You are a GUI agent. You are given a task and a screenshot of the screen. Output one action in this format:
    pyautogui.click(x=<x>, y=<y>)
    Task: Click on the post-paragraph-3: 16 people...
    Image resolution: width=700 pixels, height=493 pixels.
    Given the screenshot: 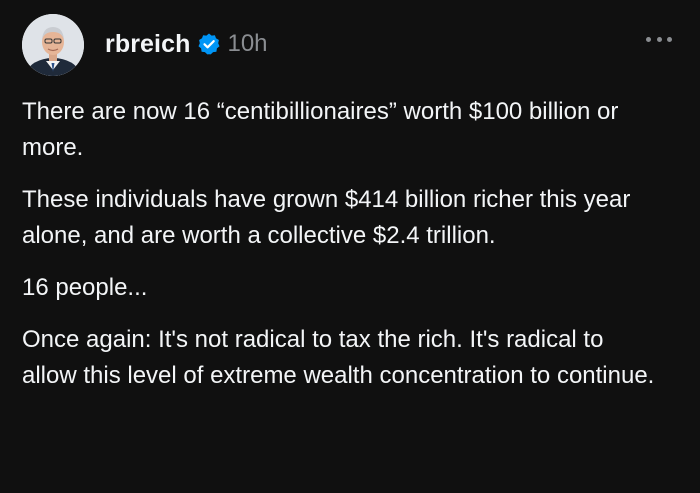 What is the action you would take?
    pyautogui.click(x=85, y=287)
    